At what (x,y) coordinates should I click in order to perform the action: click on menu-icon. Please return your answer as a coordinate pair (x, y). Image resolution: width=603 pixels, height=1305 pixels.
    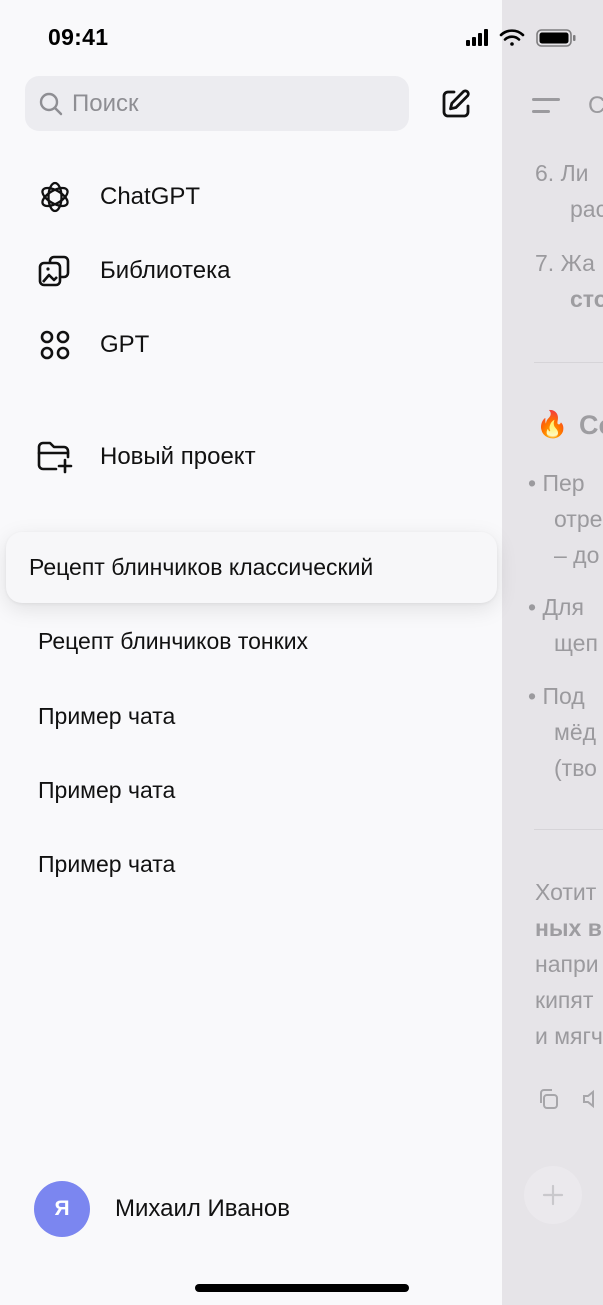
    Looking at the image, I should click on (547, 106).